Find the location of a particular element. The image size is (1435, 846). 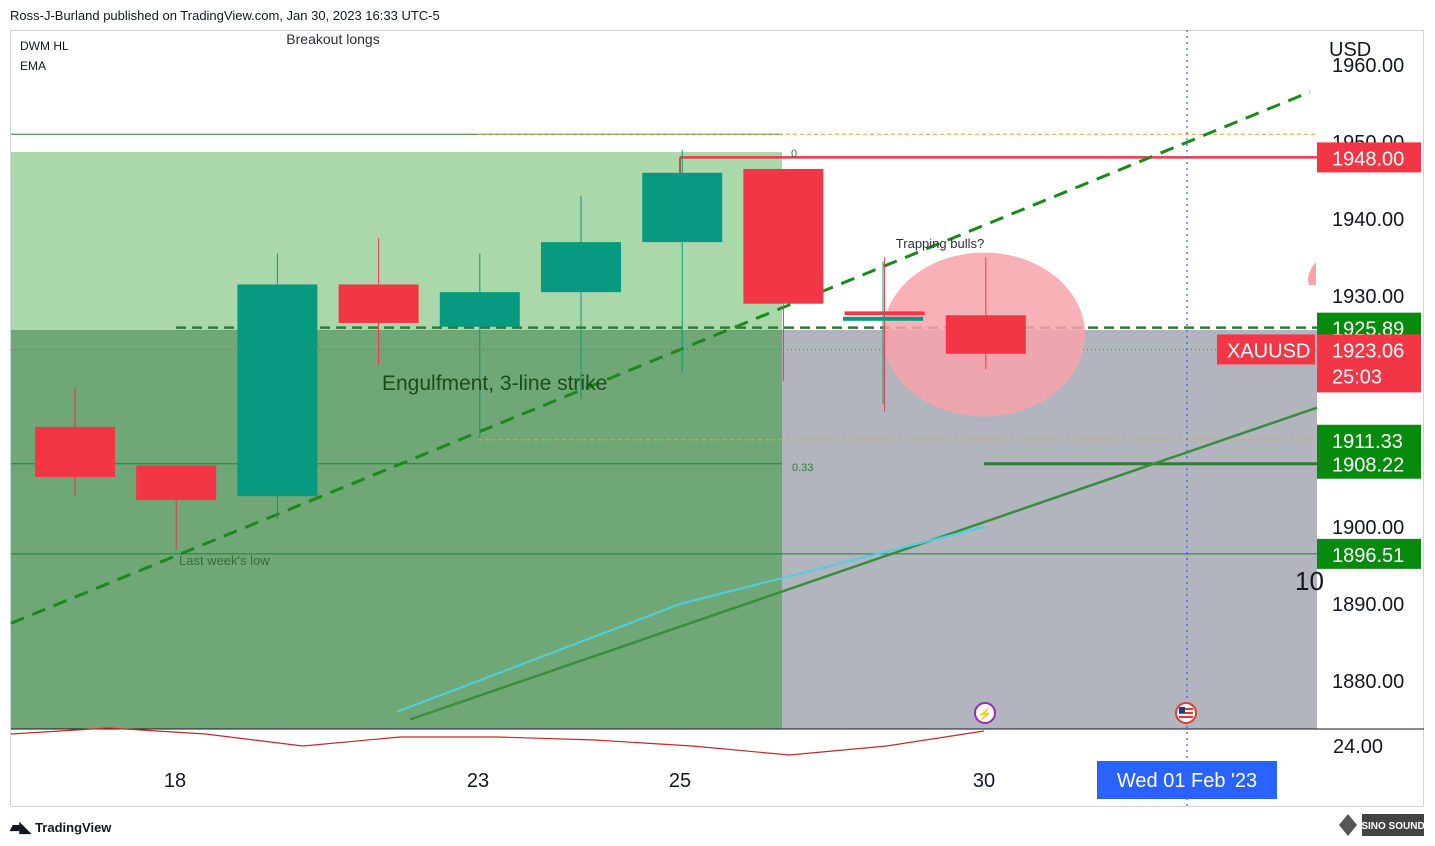

price-tag-label: 1908.22 is located at coordinates (1368, 466).